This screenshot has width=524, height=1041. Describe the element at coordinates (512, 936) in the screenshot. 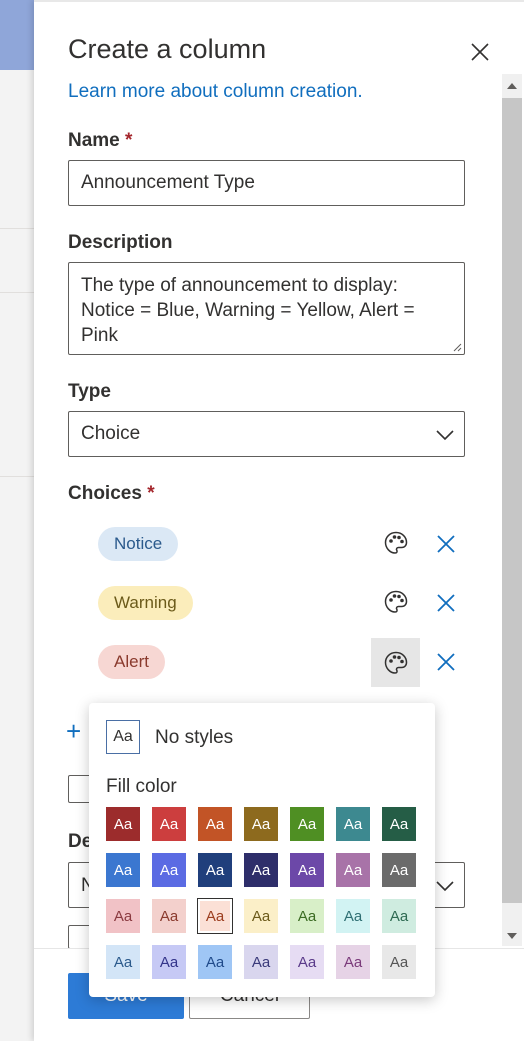

I see `scroll-down-icon` at that location.